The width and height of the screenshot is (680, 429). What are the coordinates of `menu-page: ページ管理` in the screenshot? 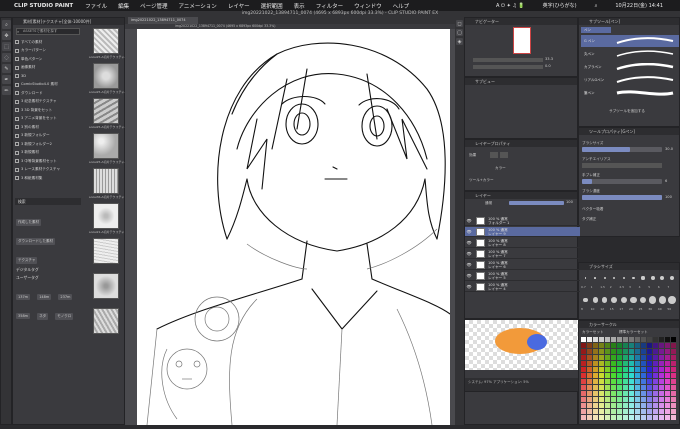 It's located at (153, 6).